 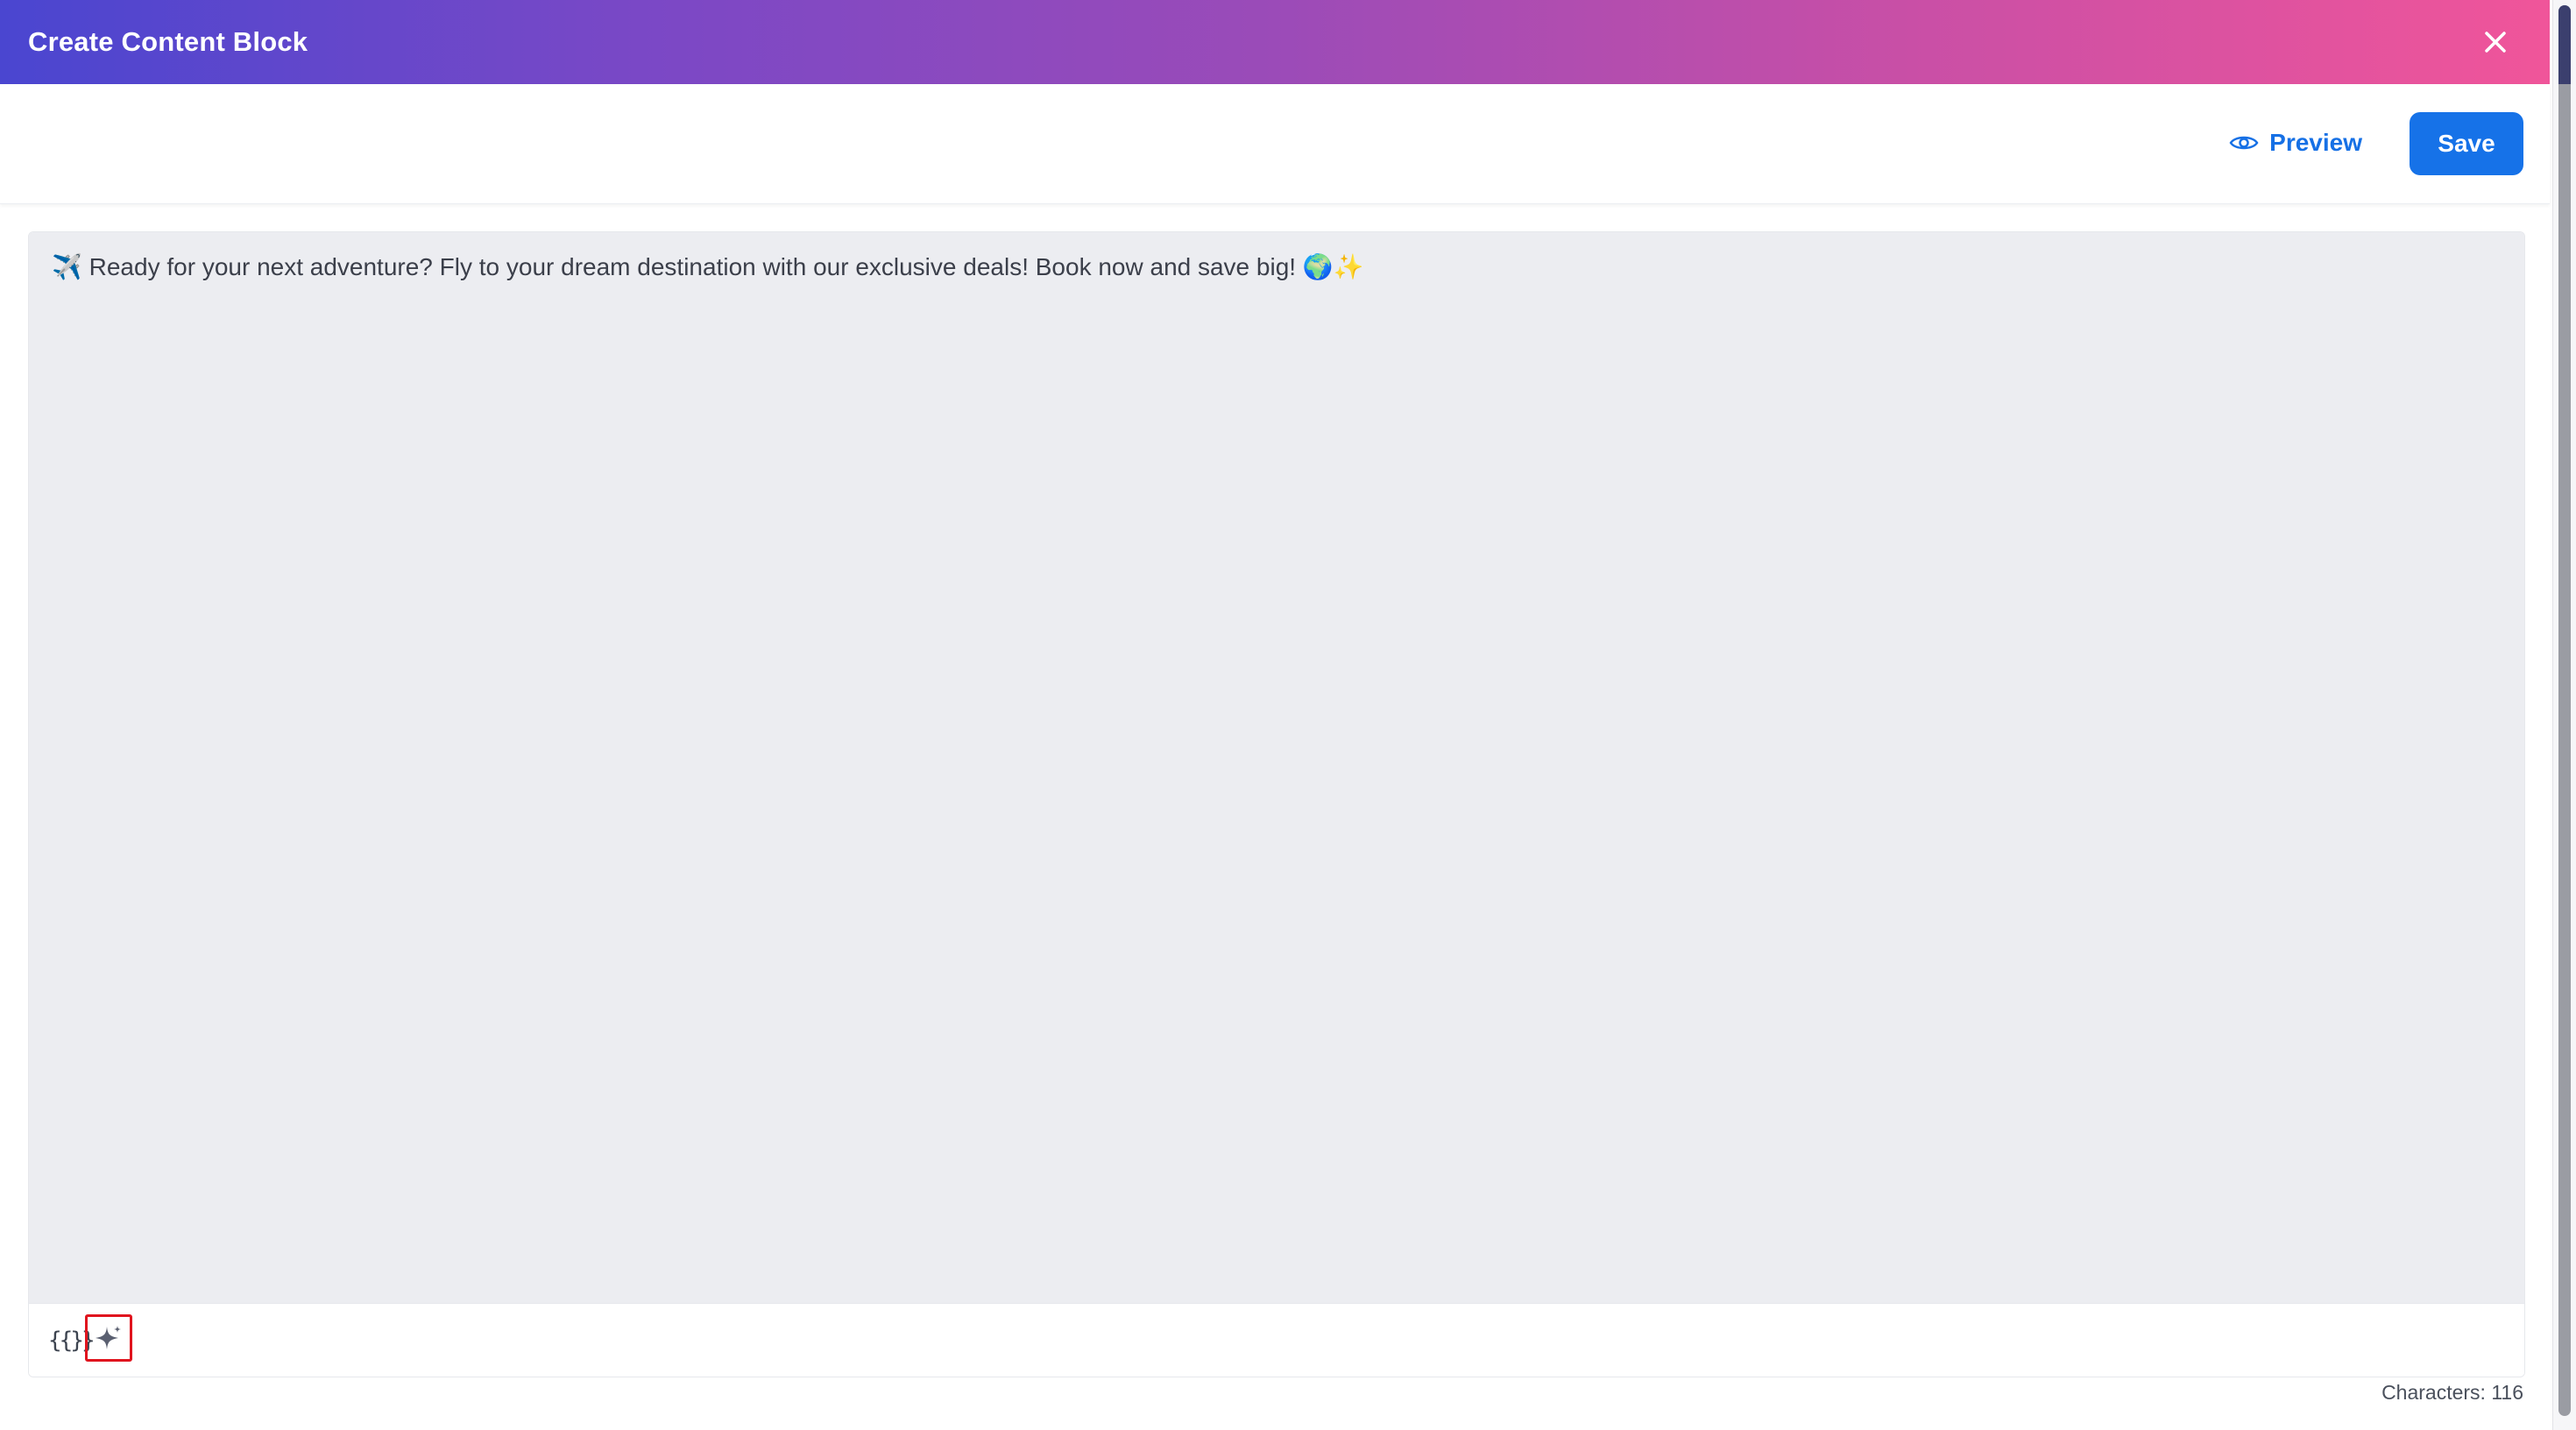 I want to click on modal-header: Create Content Block, so click(x=1275, y=42).